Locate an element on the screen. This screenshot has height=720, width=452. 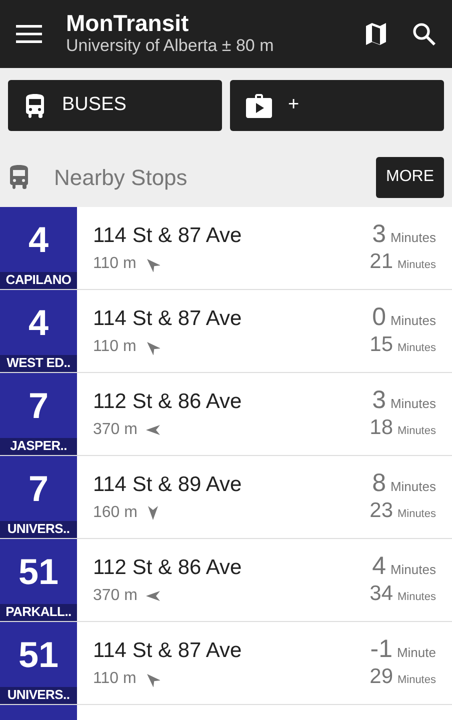
stop-row: 51 PARKALL.. 112 St & 86 Ave 370 m 4 Minutes 34 Minutes is located at coordinates (226, 580).